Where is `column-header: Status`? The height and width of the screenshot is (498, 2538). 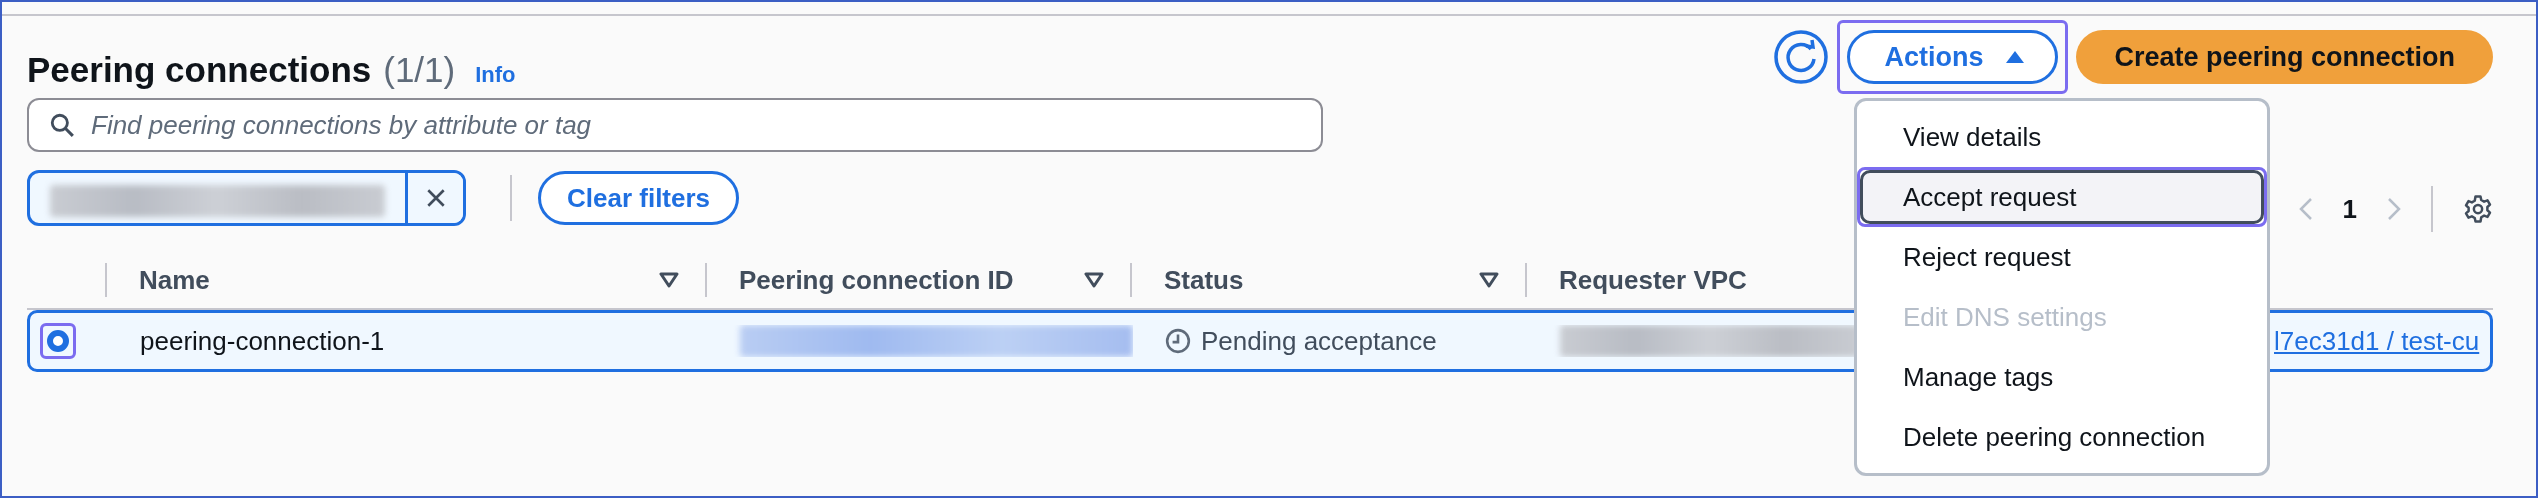 column-header: Status is located at coordinates (1204, 280).